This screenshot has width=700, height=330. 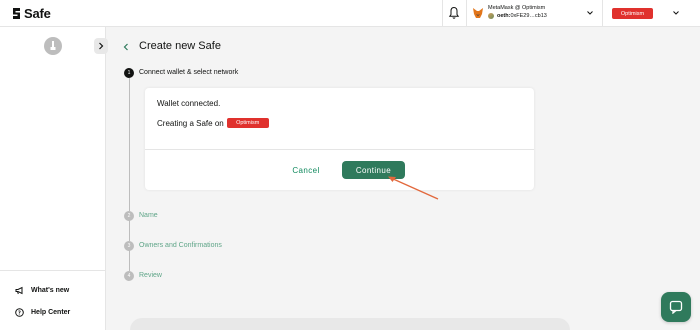 I want to click on cancel-button: Cancel, so click(x=306, y=170).